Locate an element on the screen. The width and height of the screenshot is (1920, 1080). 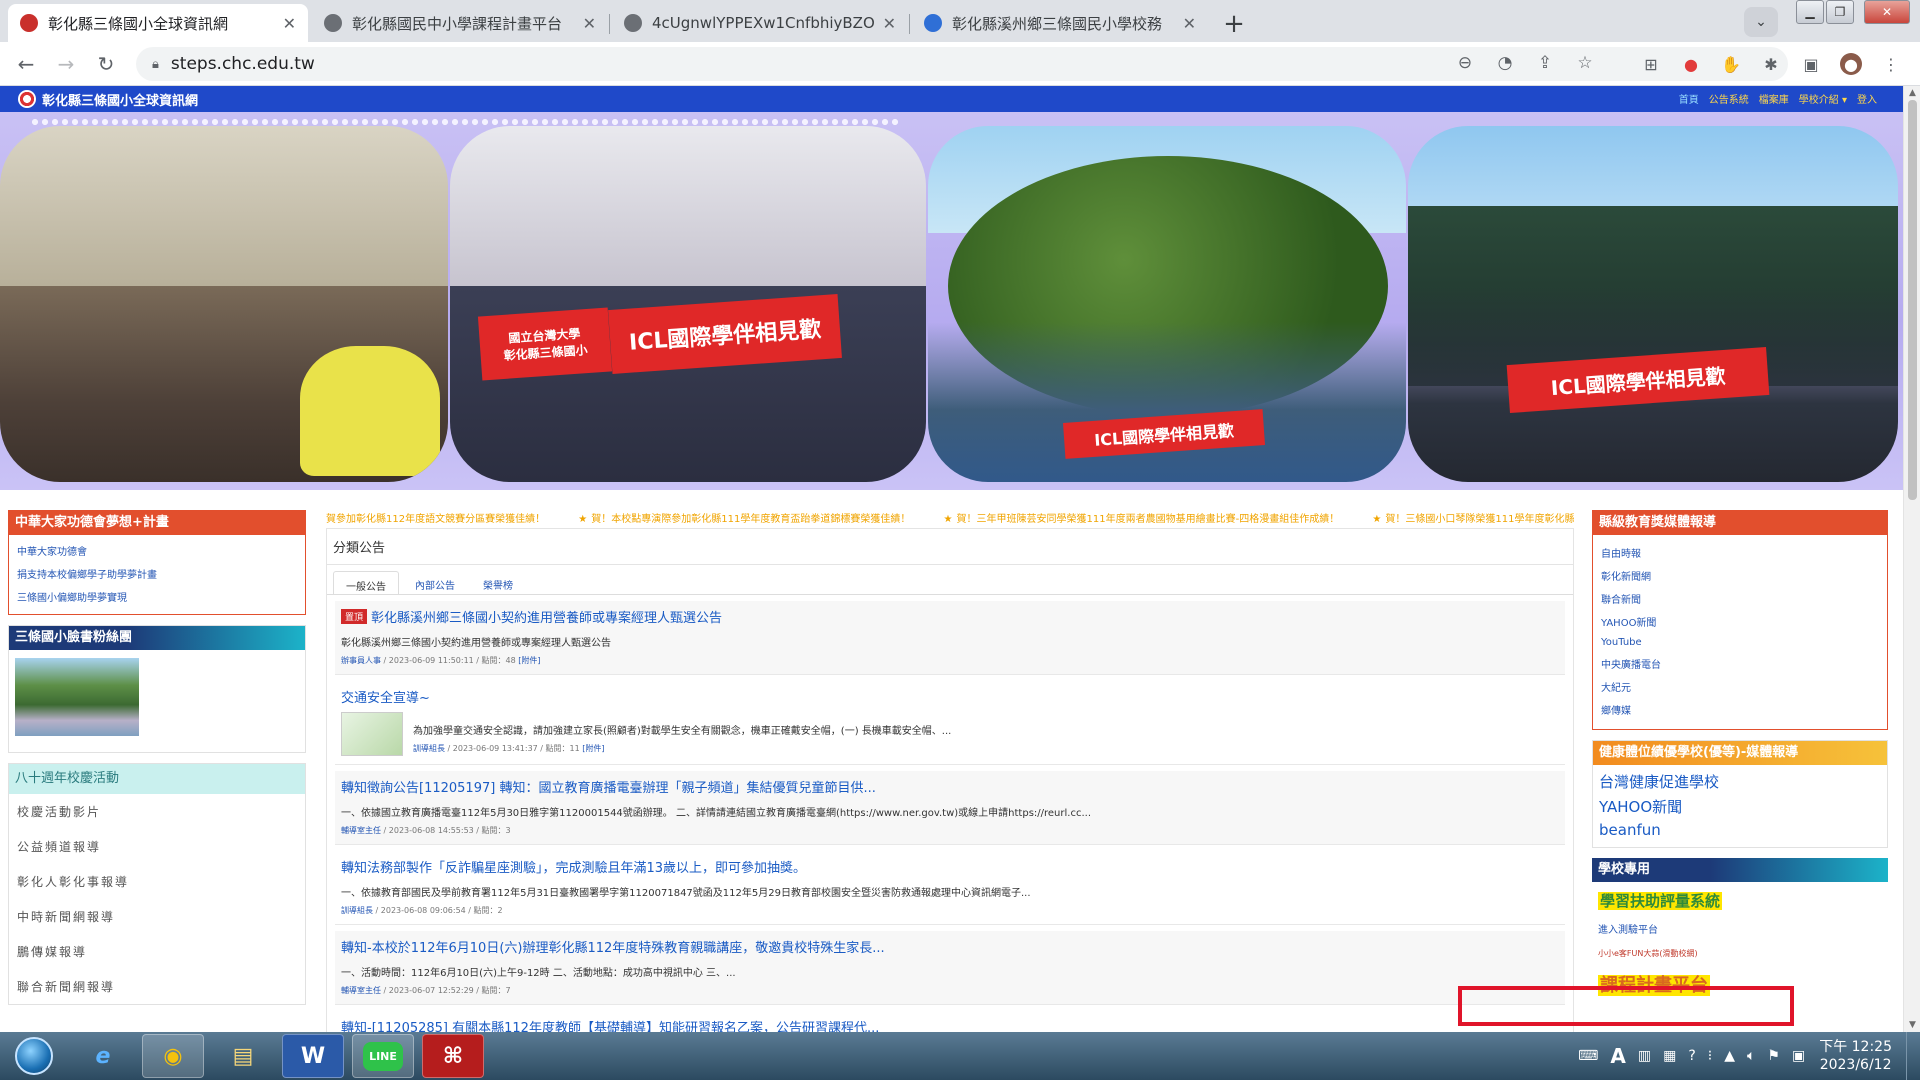
start-button is located at coordinates (34, 1056).